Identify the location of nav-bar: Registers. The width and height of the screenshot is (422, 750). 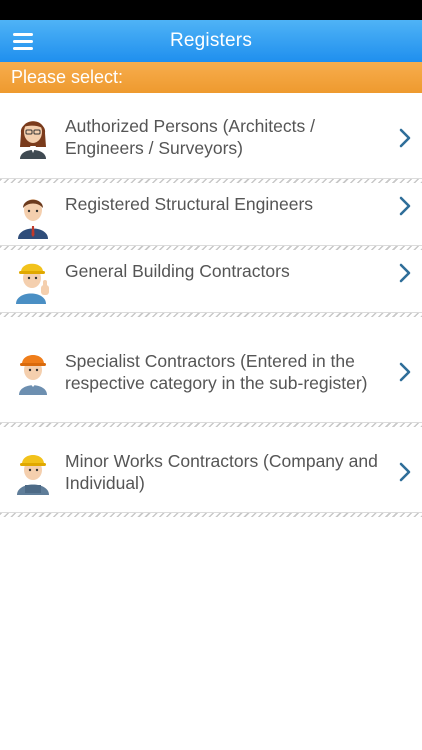
(211, 41).